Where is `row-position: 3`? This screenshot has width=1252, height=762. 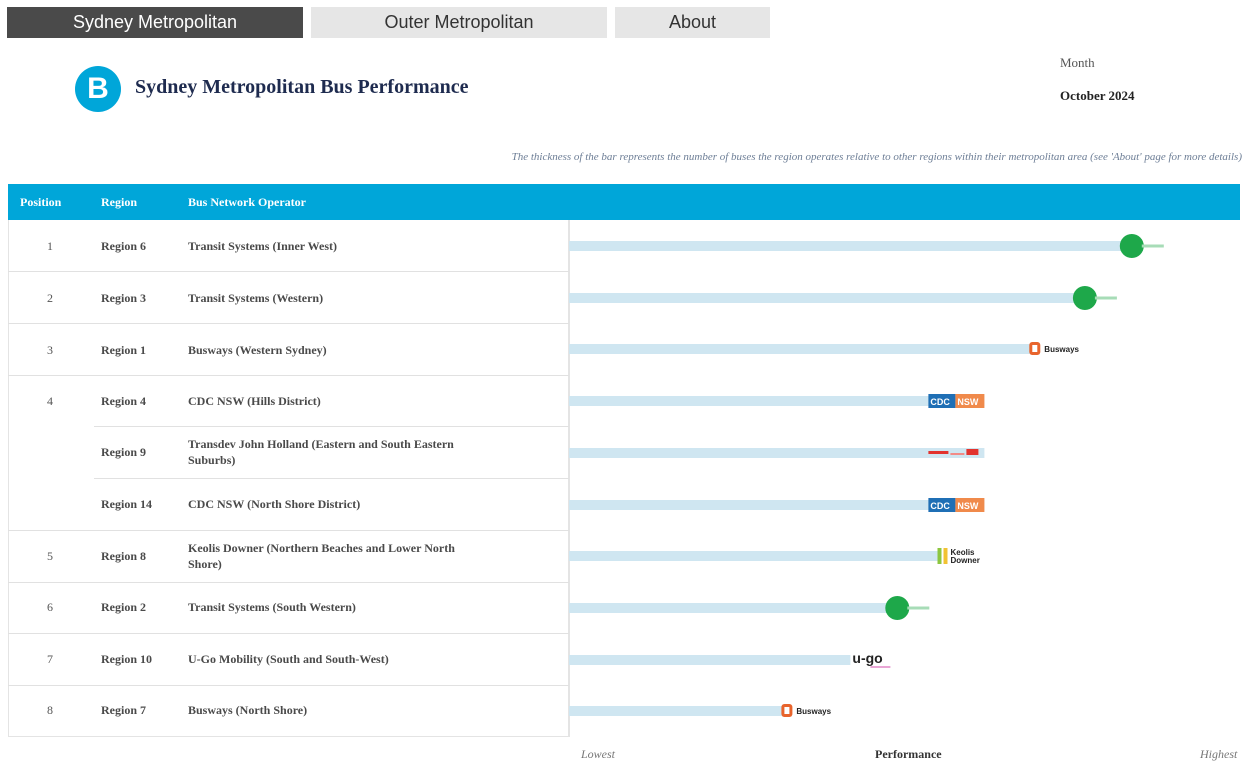 row-position: 3 is located at coordinates (50, 350).